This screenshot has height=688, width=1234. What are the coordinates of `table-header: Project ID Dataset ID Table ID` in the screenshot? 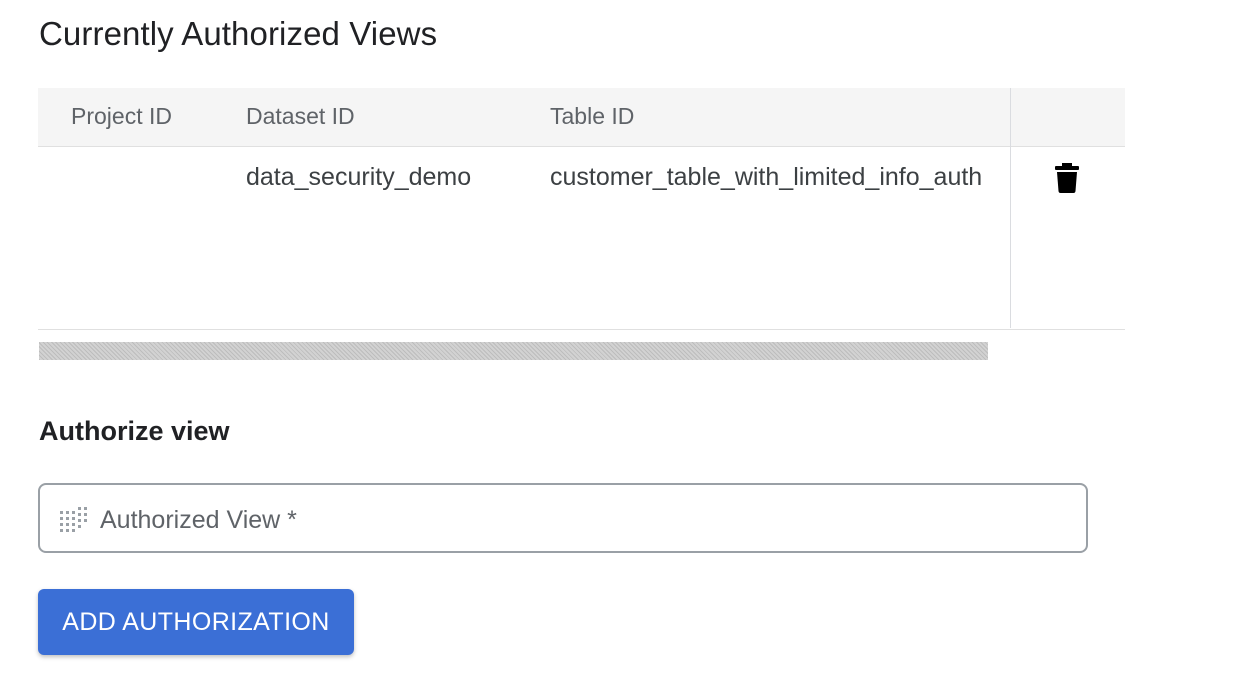 It's located at (581, 117).